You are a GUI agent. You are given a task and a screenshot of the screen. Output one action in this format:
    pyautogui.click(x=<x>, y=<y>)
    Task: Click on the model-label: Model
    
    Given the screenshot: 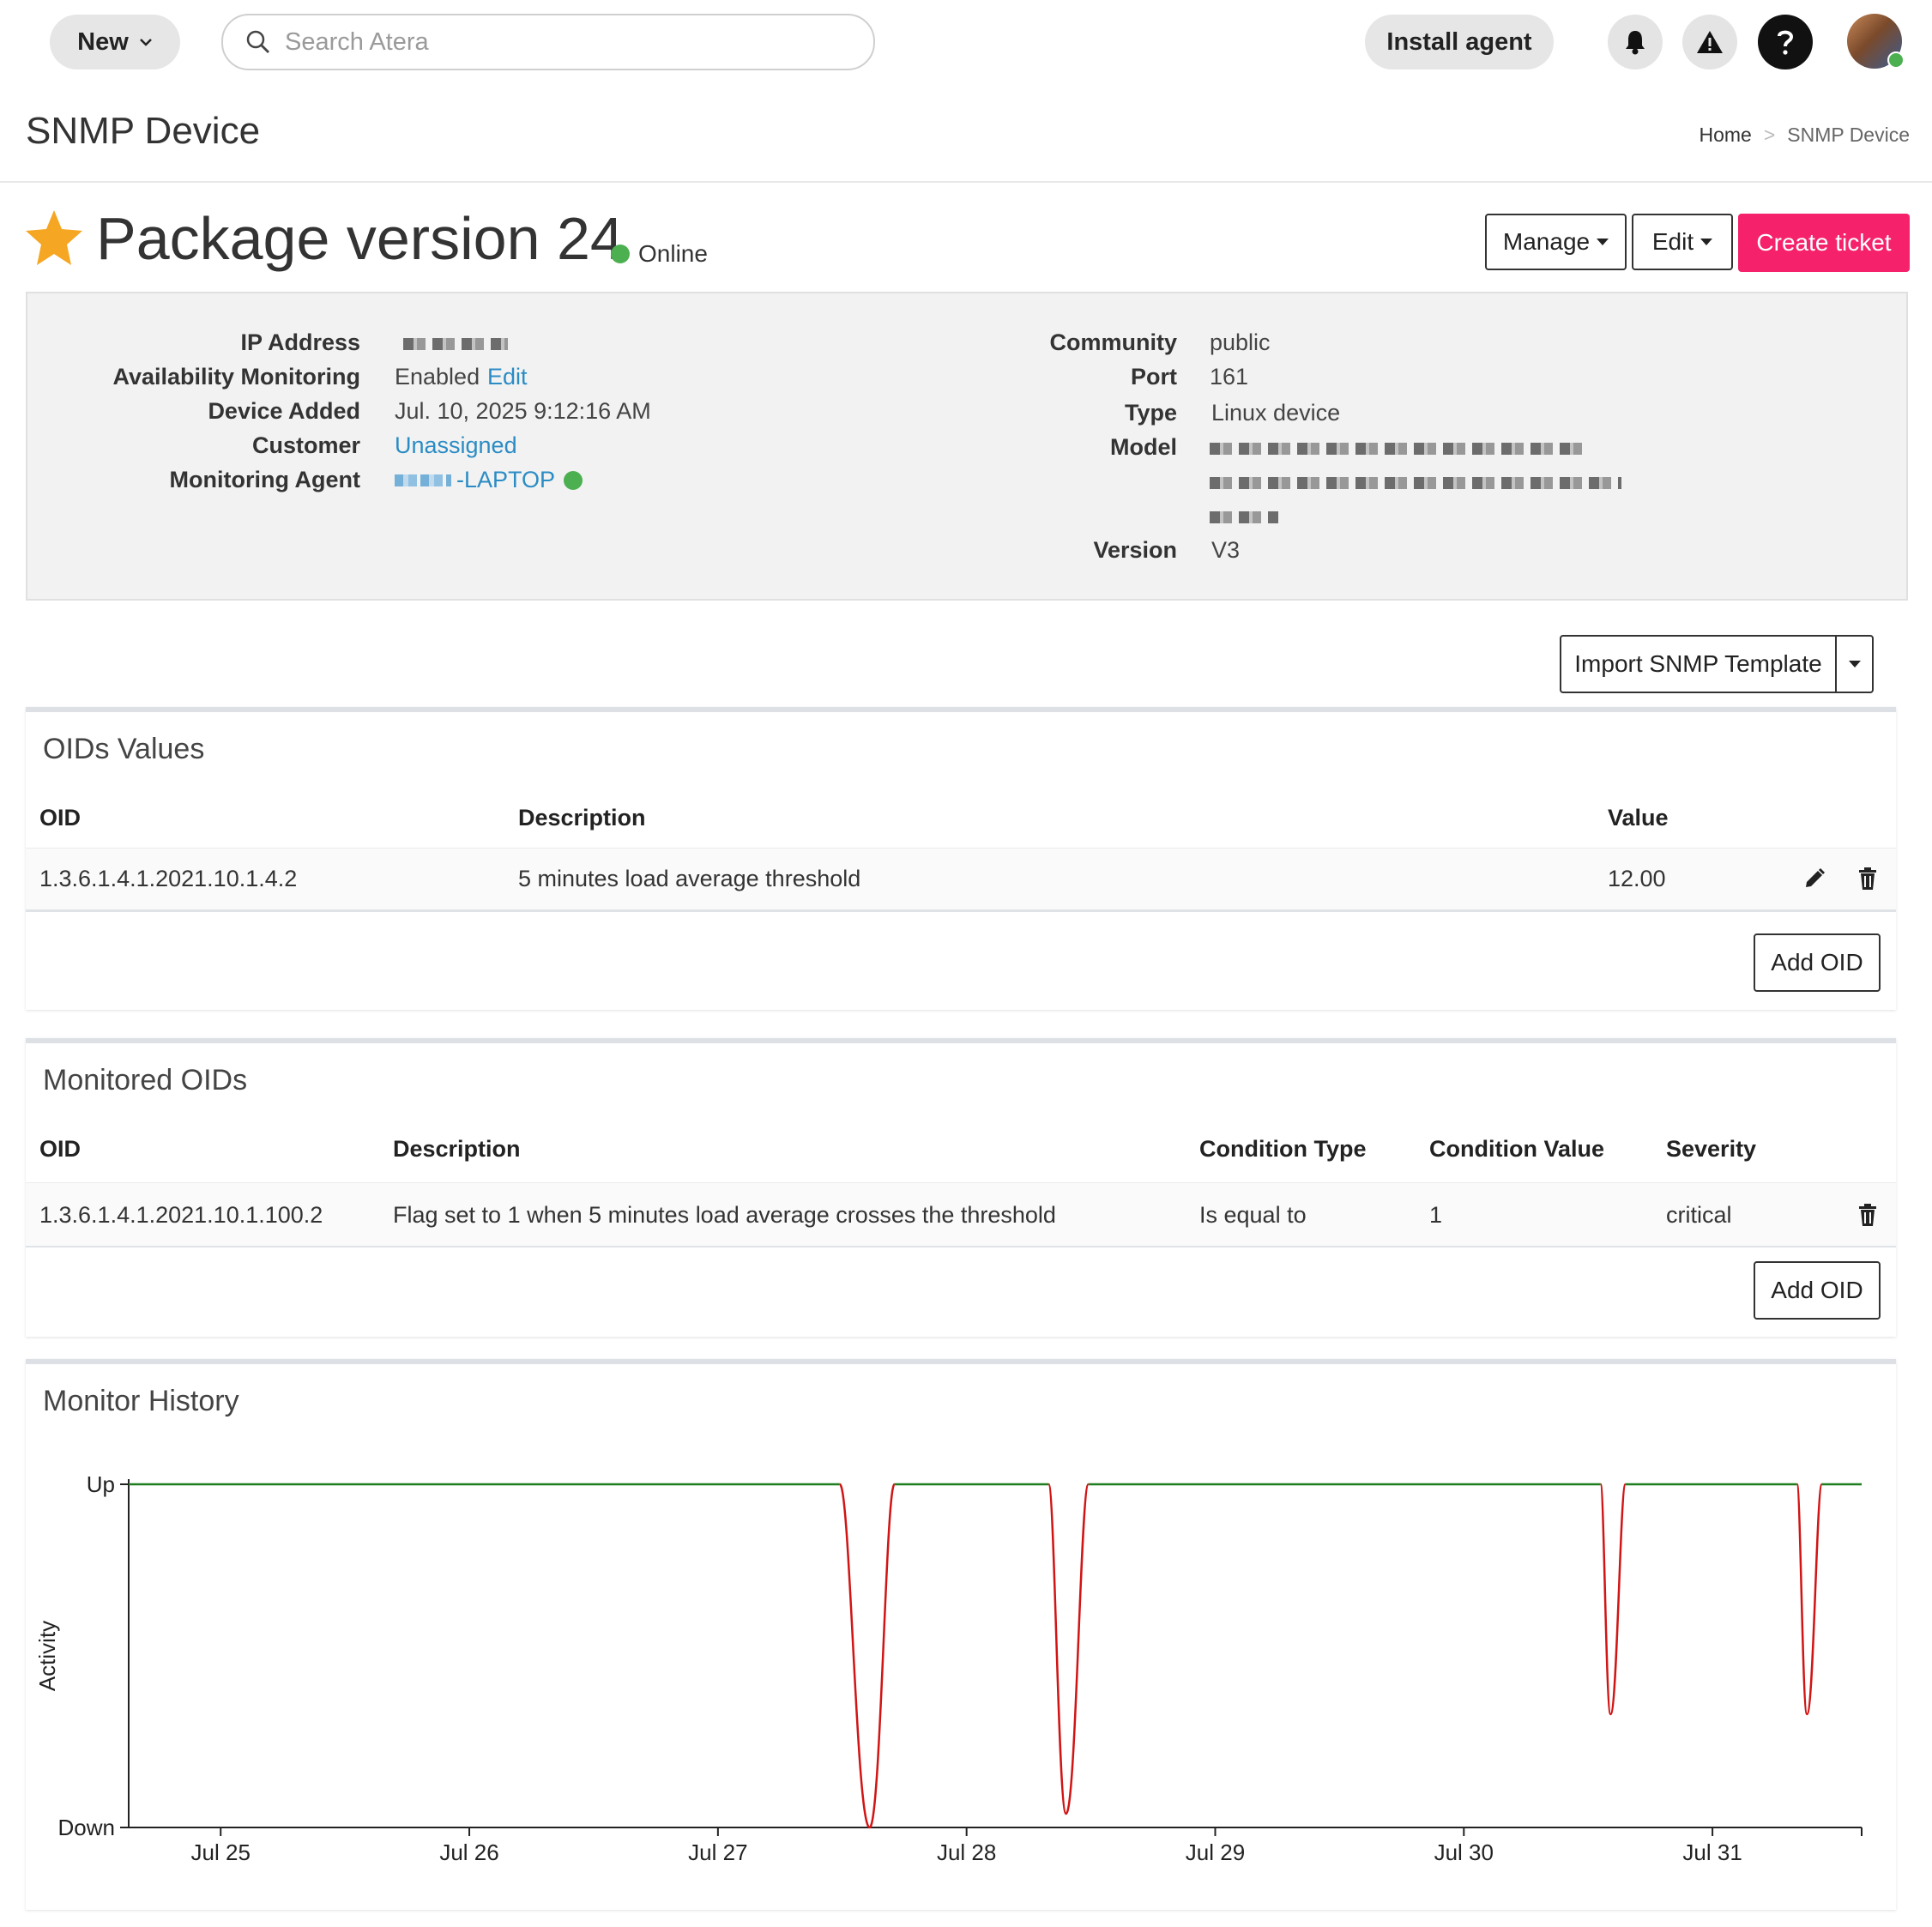 What is the action you would take?
    pyautogui.click(x=1143, y=447)
    